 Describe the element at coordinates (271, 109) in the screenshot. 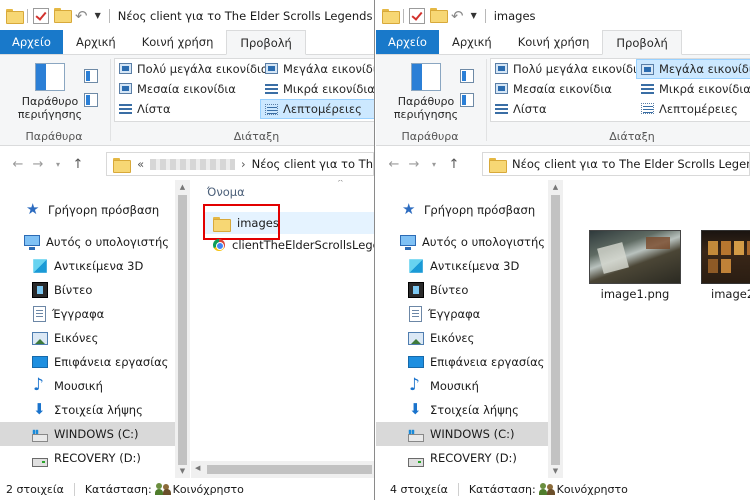

I see `details-icon` at that location.